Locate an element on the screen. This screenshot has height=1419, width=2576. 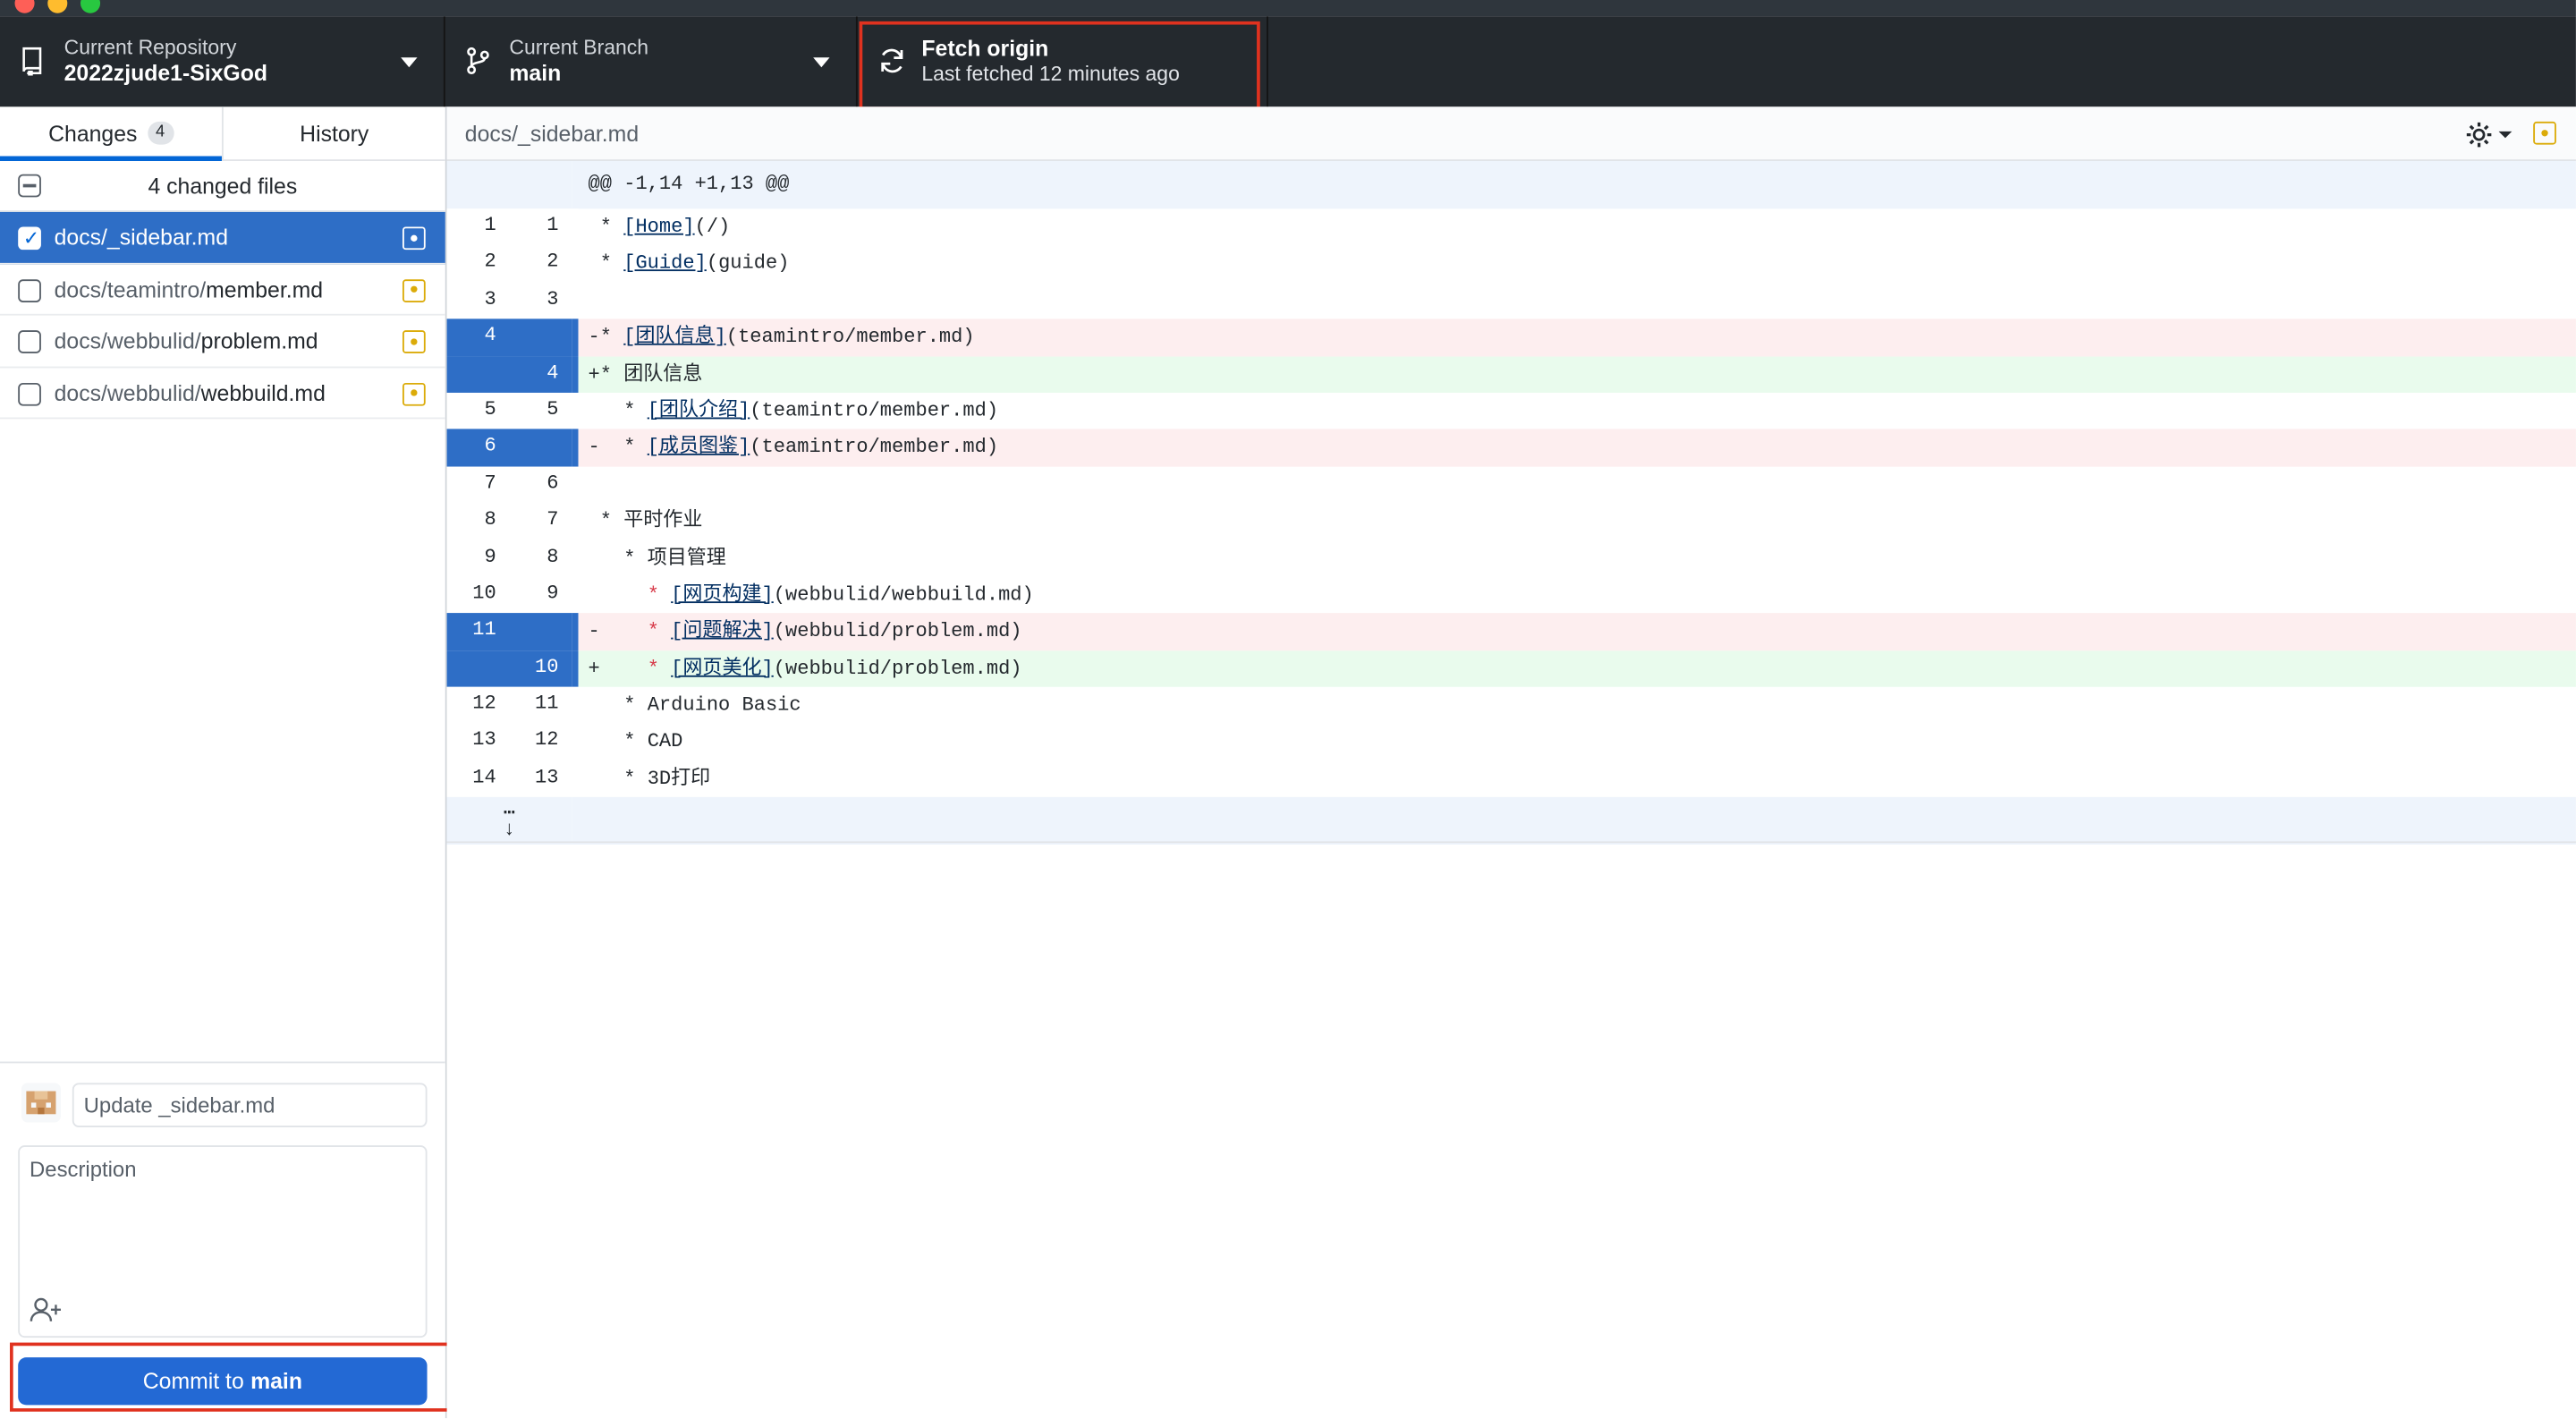
diff-line: 4 -* [团队信息](teamintro/member.md) is located at coordinates (1511, 337).